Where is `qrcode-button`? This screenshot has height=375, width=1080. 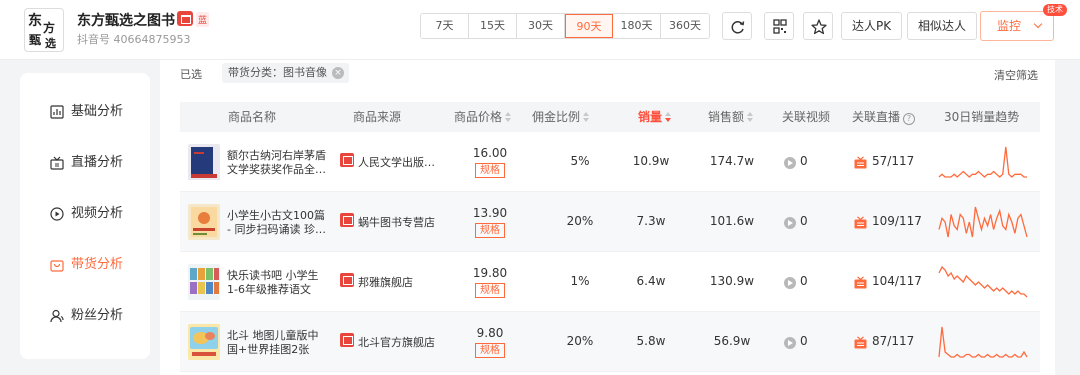 qrcode-button is located at coordinates (779, 26).